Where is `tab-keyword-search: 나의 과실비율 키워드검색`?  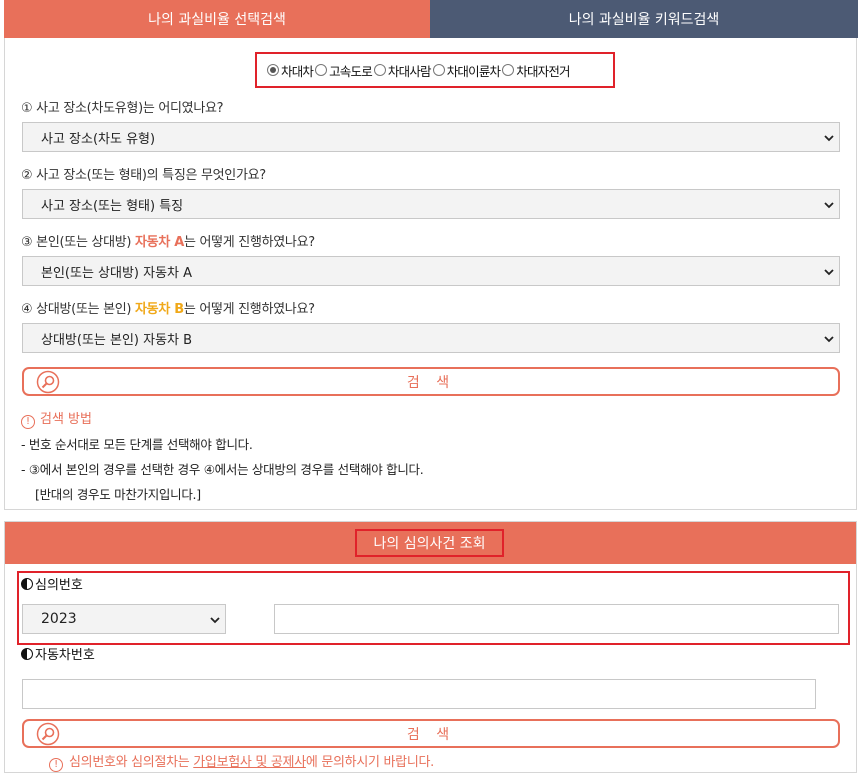 tab-keyword-search: 나의 과실비율 키워드검색 is located at coordinates (644, 19).